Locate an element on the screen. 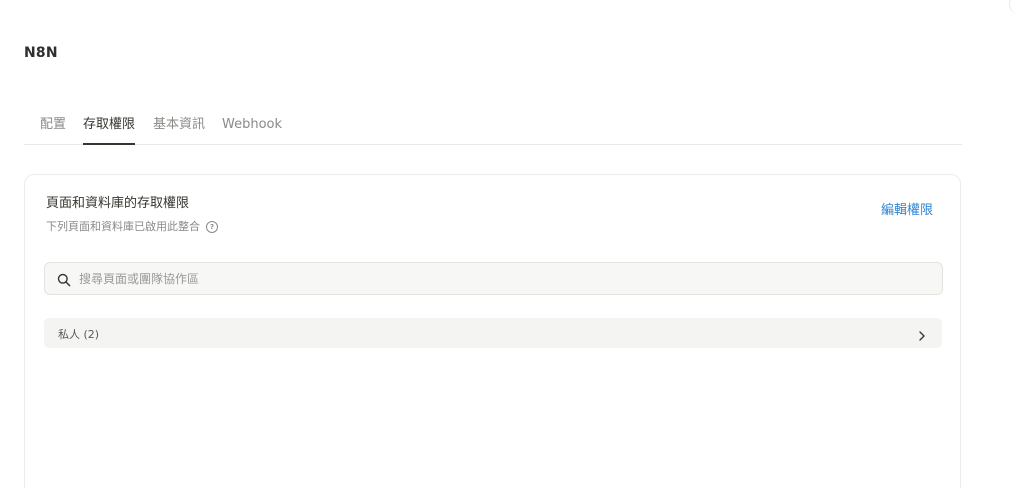  access-card-subtitle: 下列頁面和資料庫已啟用此整合 ? is located at coordinates (132, 227).